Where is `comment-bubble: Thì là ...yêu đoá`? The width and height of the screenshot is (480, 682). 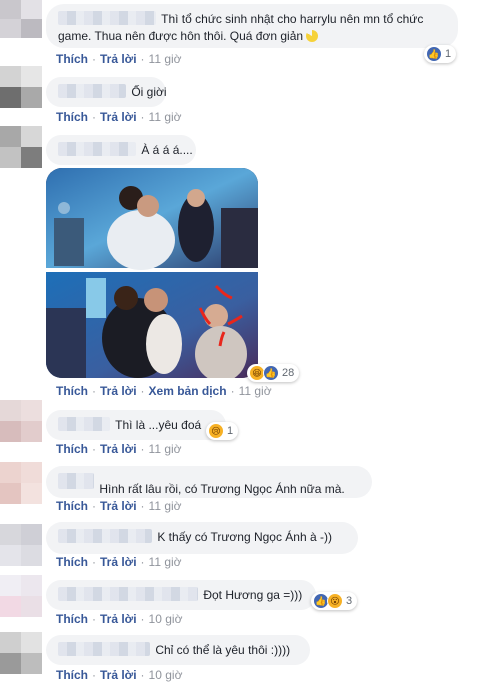
comment-bubble: Thì là ...yêu đoá is located at coordinates (136, 425).